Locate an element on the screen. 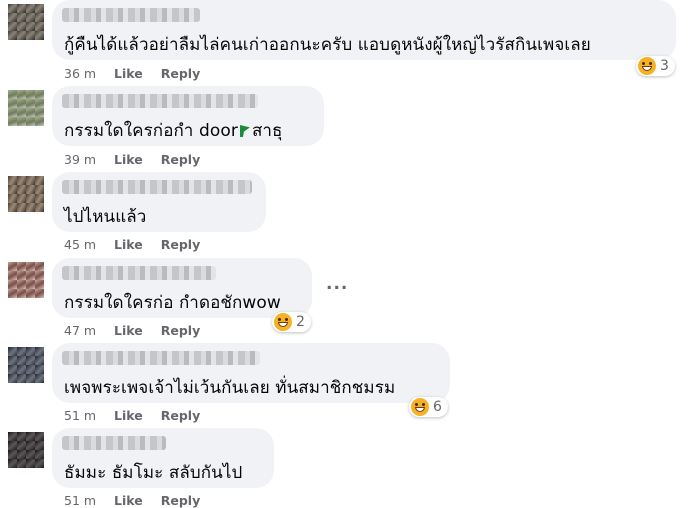  comment-meta: 36 m Like Reply is located at coordinates (139, 73).